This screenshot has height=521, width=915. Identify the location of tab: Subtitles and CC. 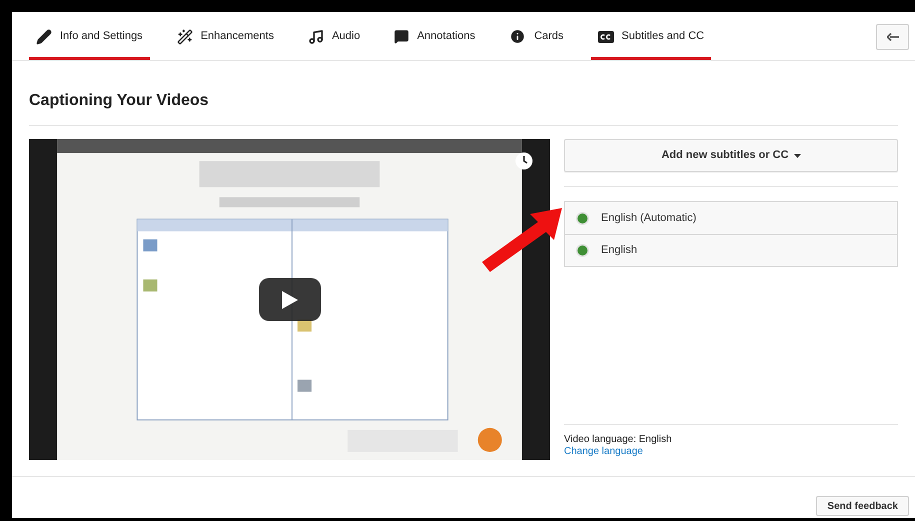
(651, 38).